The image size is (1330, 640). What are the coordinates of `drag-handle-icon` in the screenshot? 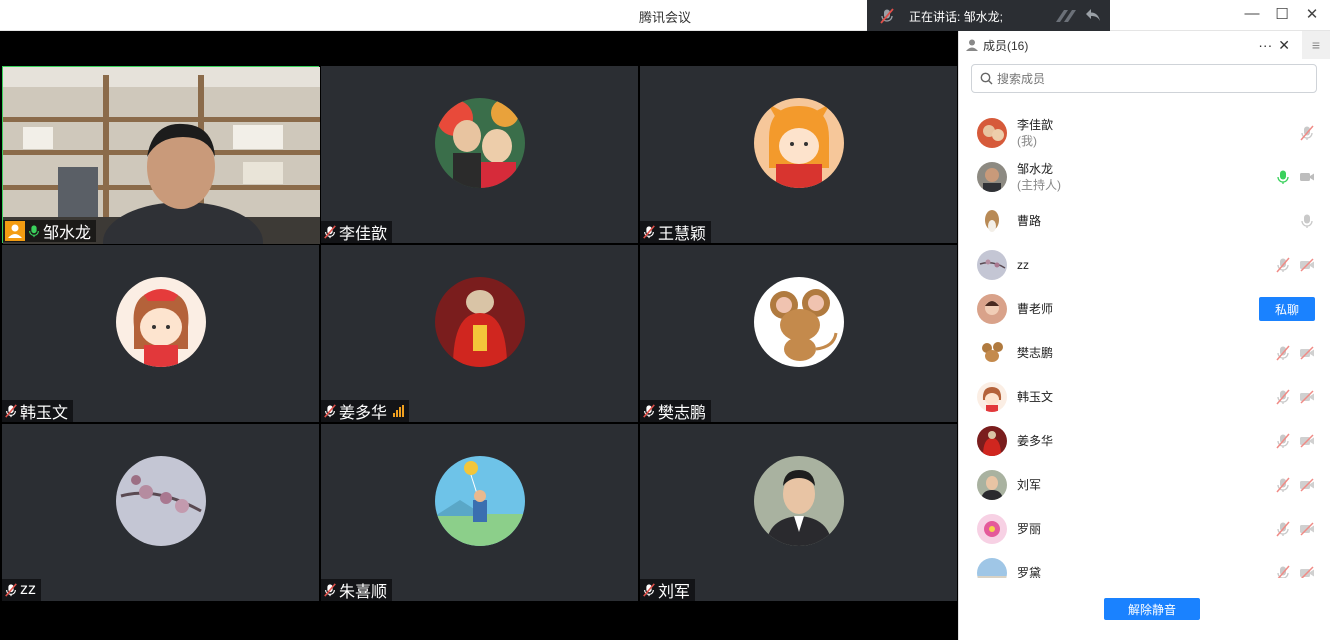 It's located at (1066, 16).